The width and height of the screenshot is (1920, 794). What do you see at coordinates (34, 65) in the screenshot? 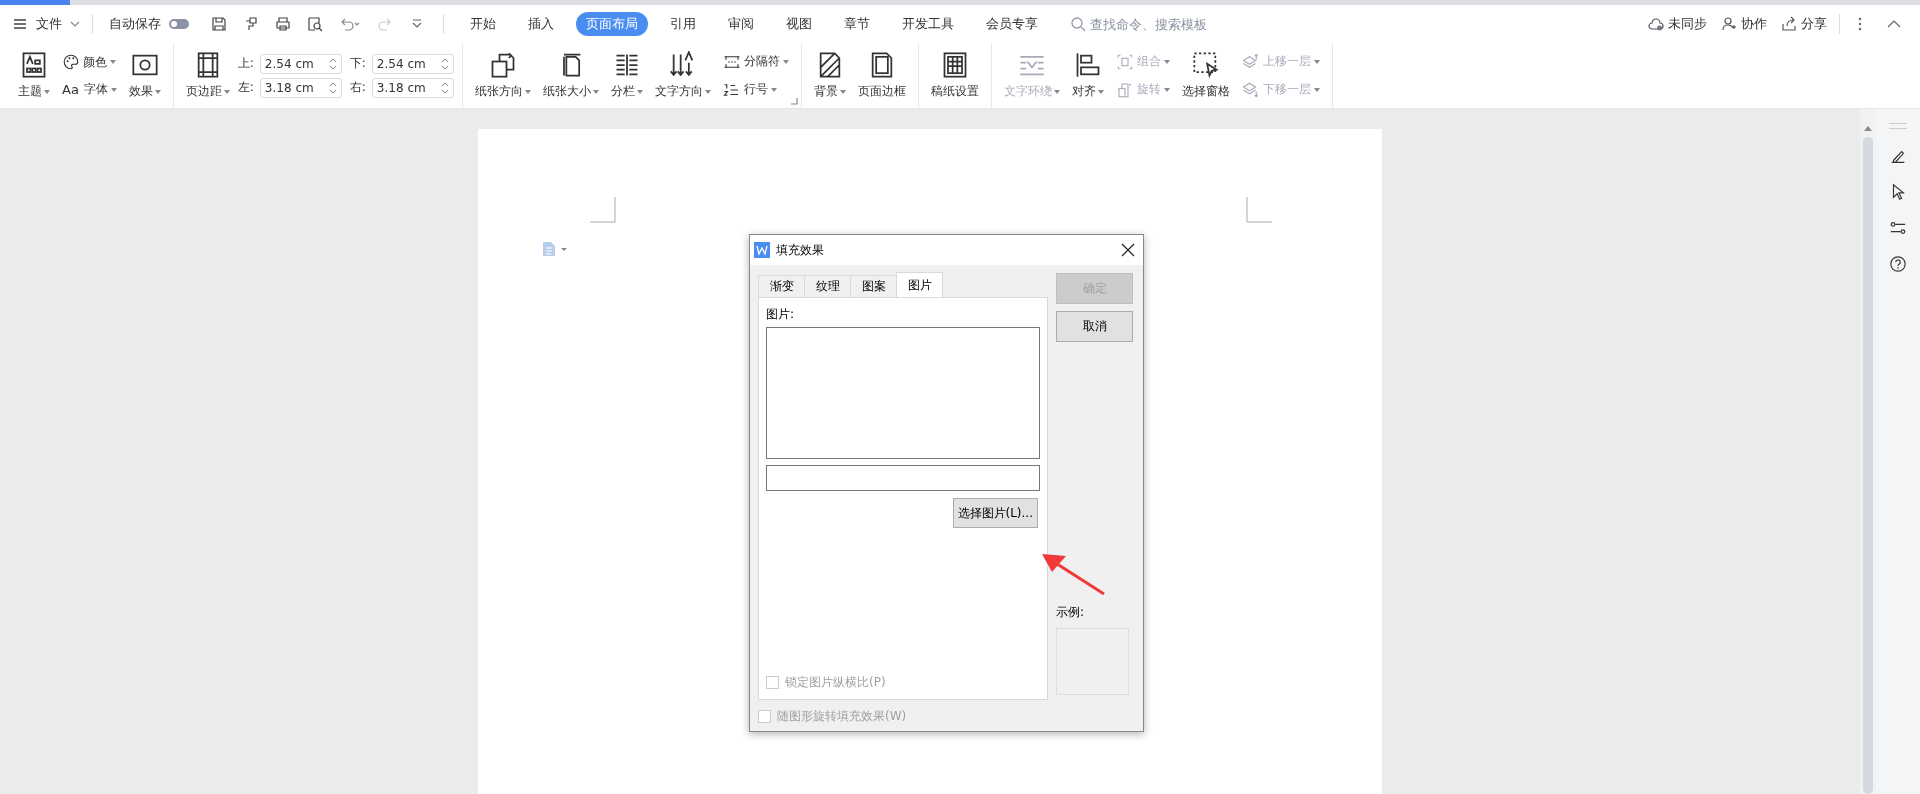
I see `theme-icon` at bounding box center [34, 65].